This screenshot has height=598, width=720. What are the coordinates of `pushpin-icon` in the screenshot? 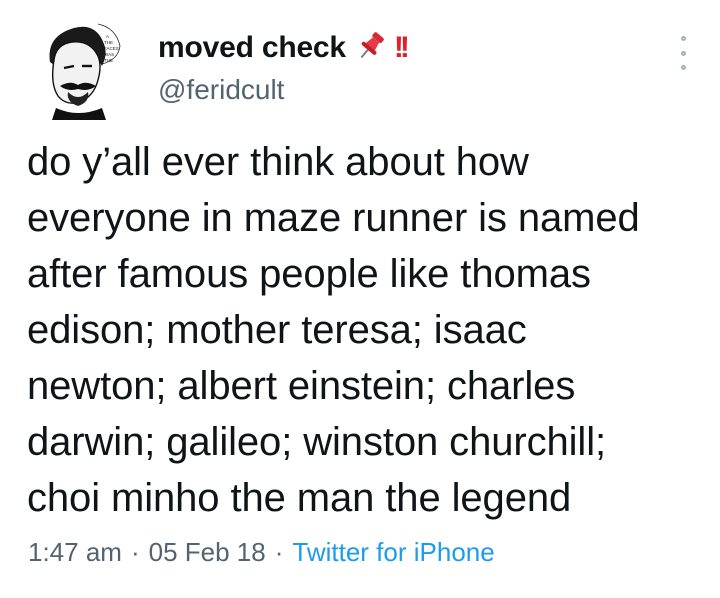 It's located at (371, 48).